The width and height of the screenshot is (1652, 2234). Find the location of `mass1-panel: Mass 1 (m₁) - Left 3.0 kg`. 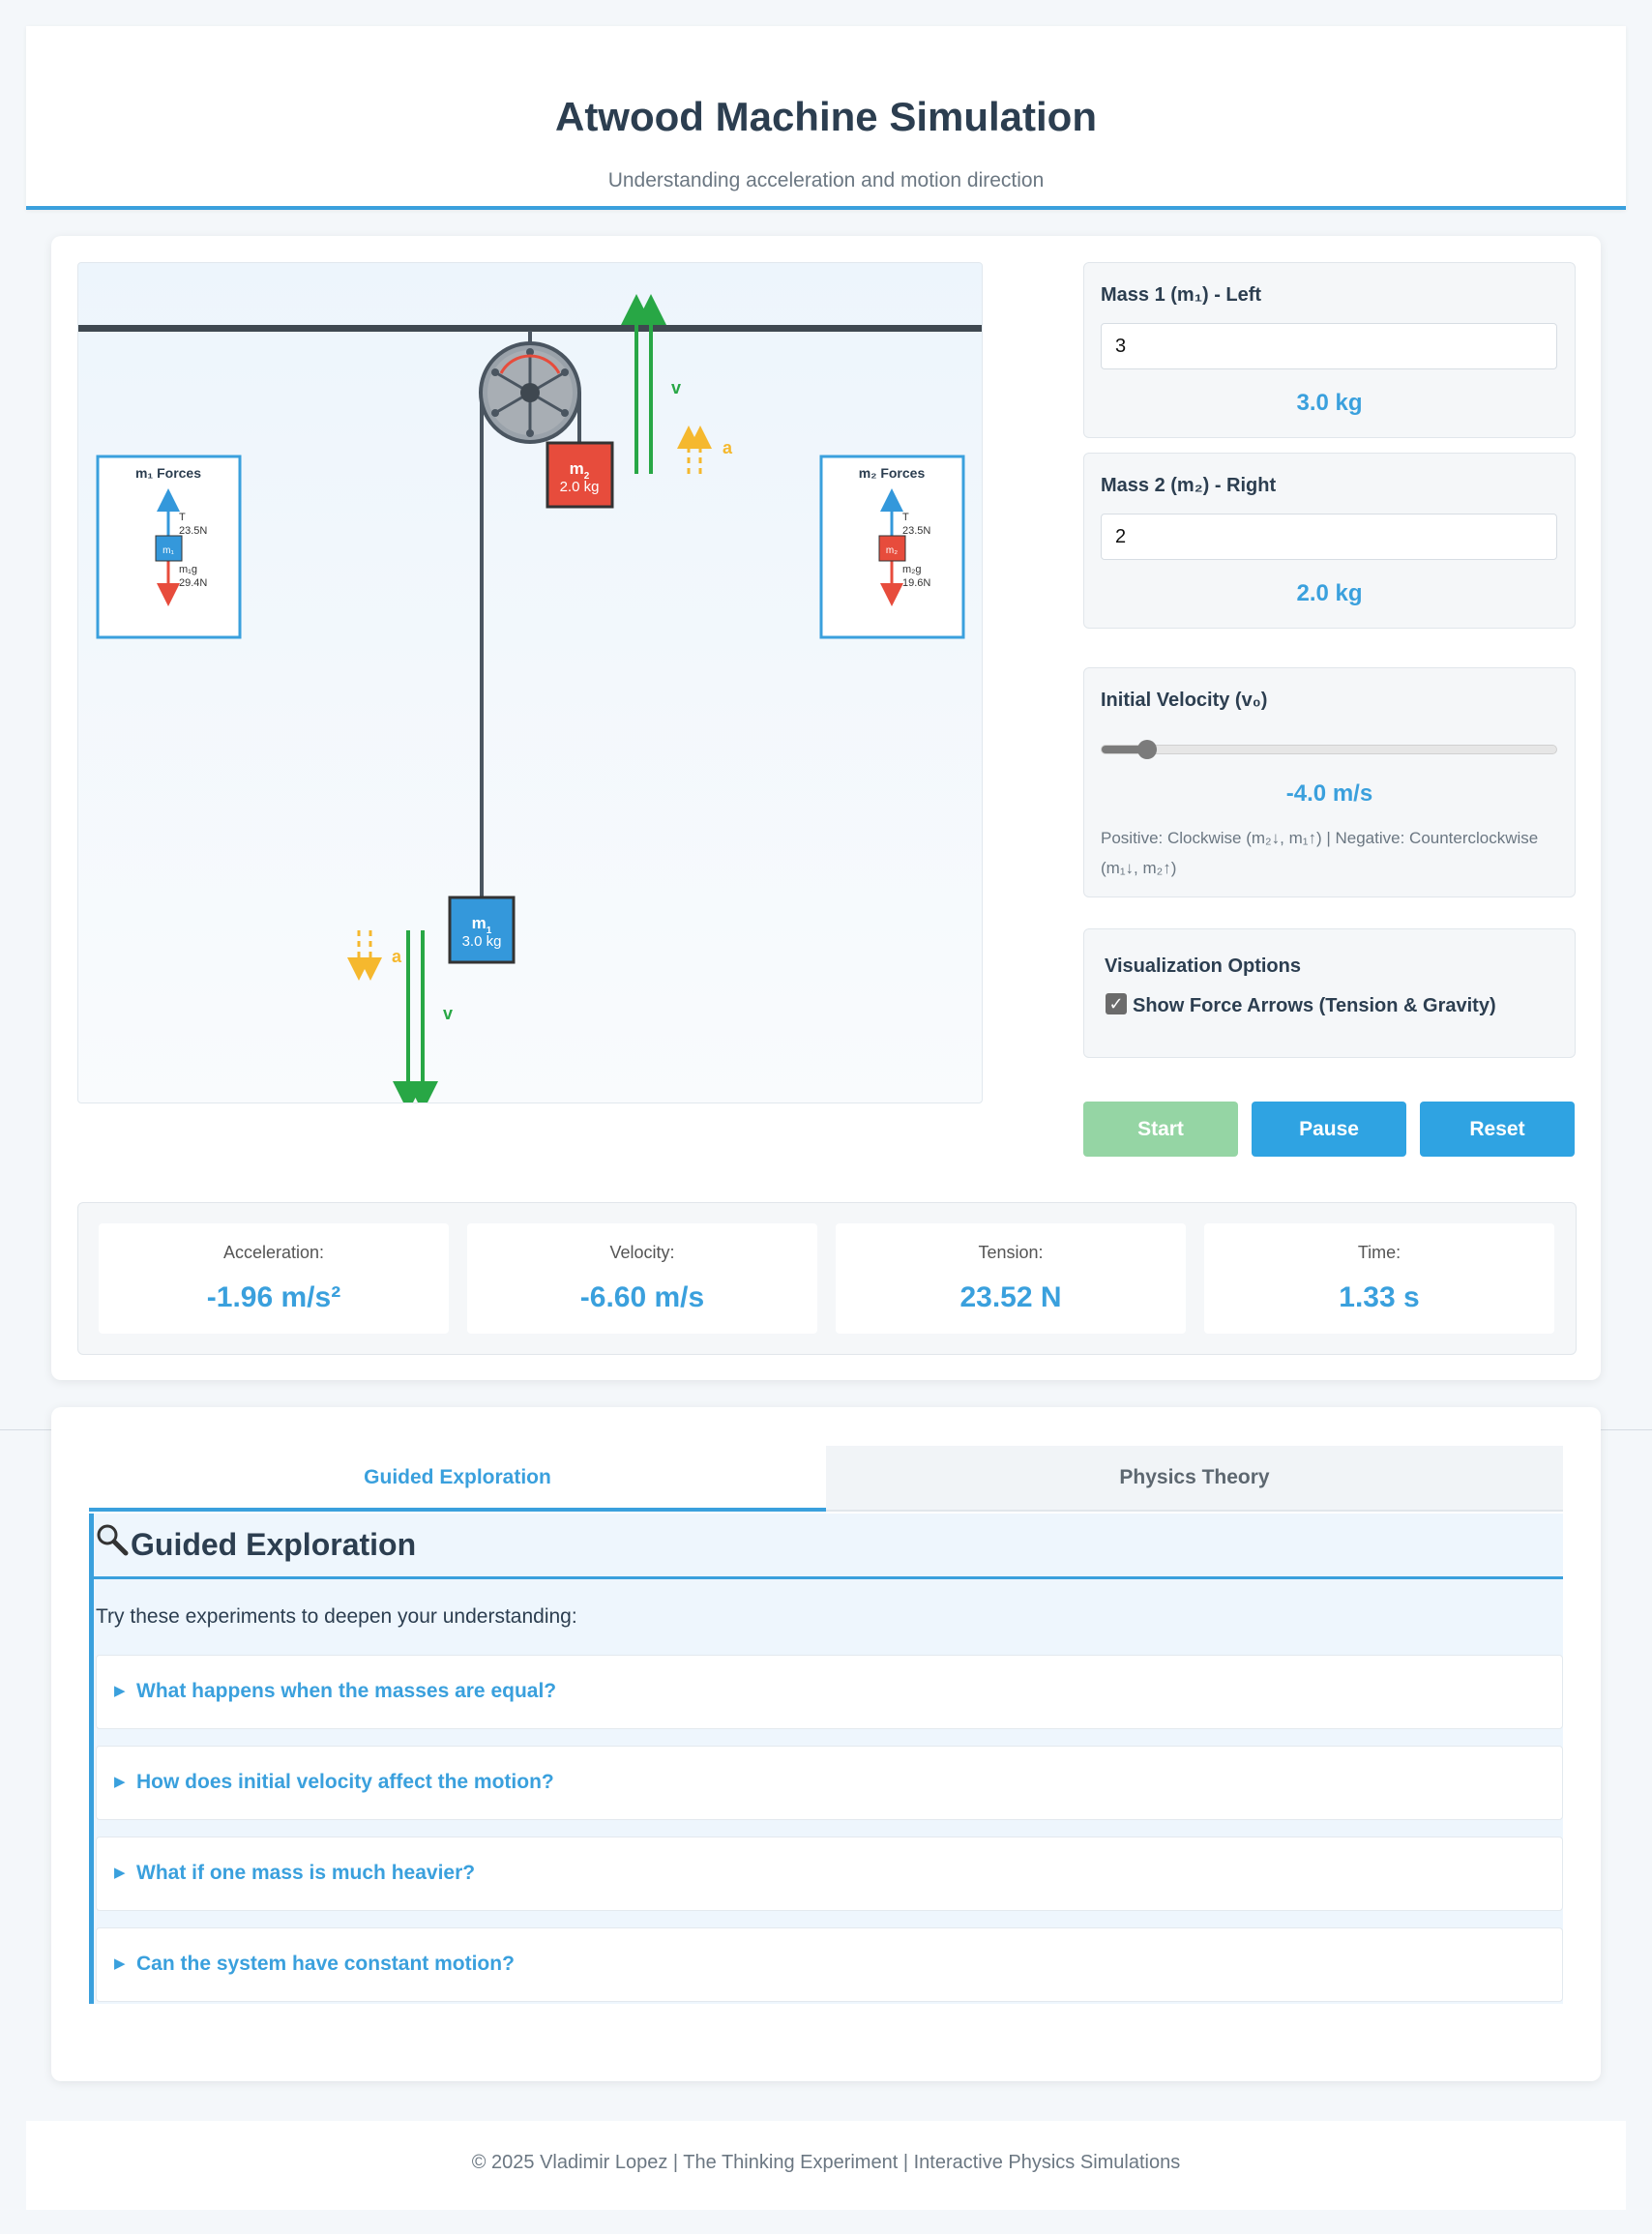

mass1-panel: Mass 1 (m₁) - Left 3.0 kg is located at coordinates (1329, 350).